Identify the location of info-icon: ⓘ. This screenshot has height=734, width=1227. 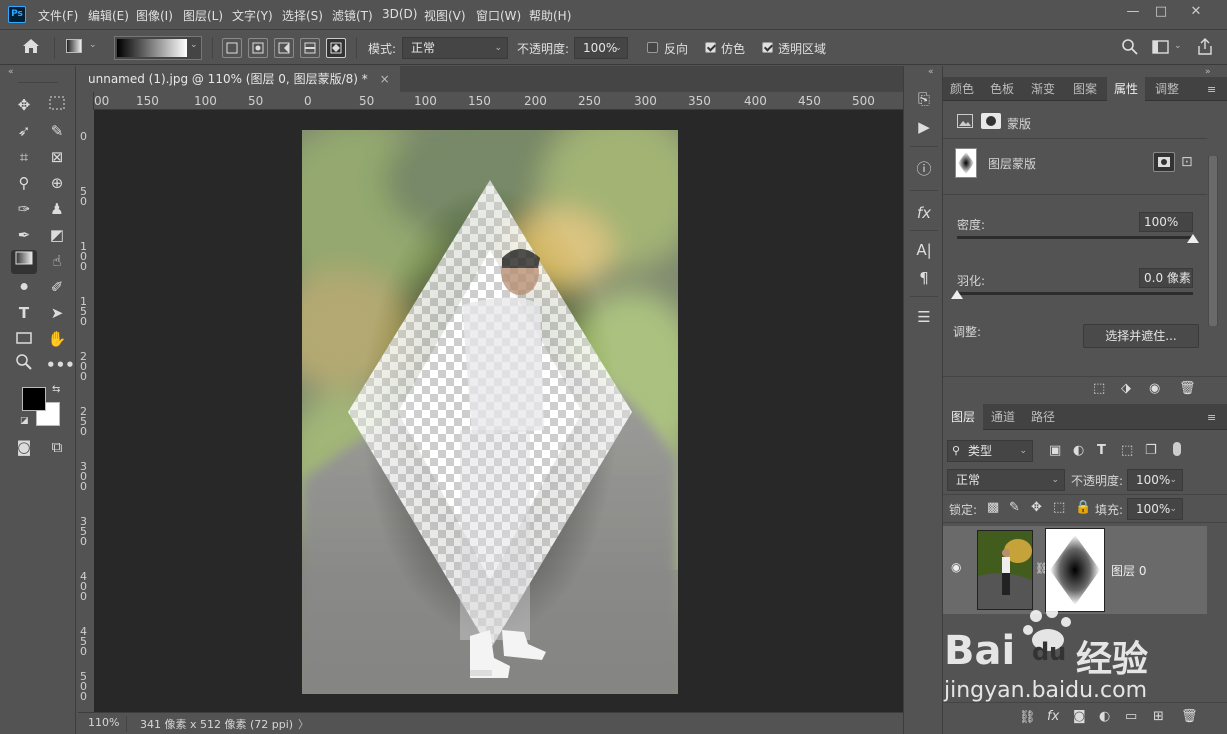
(924, 169).